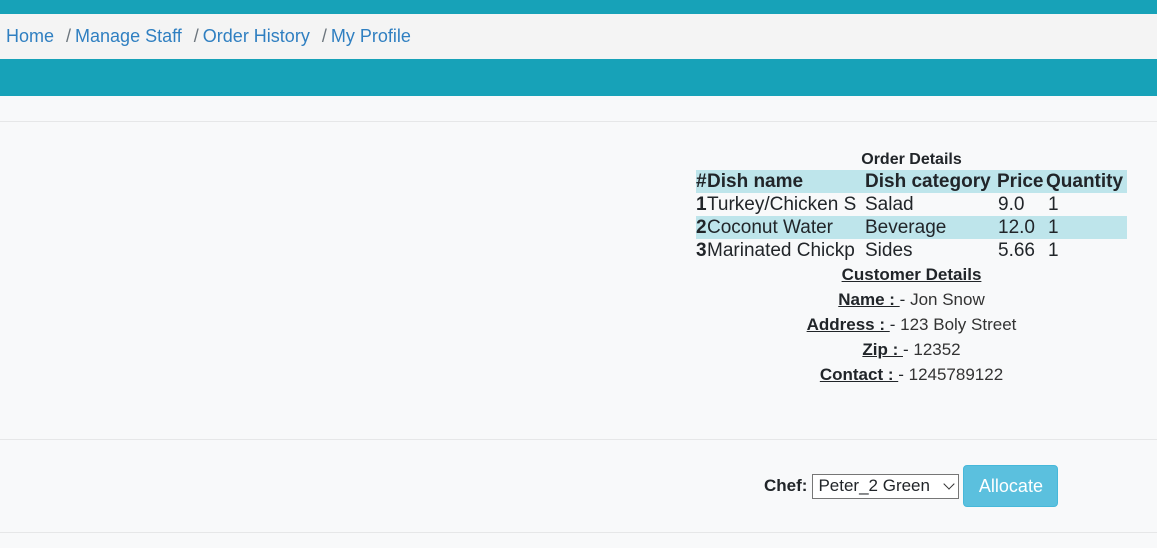 The height and width of the screenshot is (548, 1157). I want to click on row-price: 9.0, so click(1011, 204).